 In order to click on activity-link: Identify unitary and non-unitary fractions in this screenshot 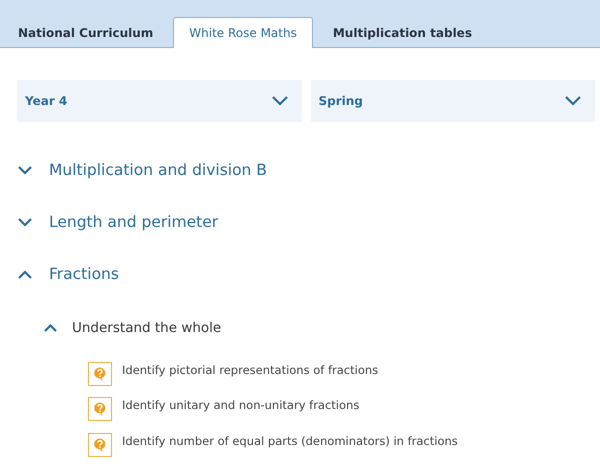, I will do `click(241, 405)`.